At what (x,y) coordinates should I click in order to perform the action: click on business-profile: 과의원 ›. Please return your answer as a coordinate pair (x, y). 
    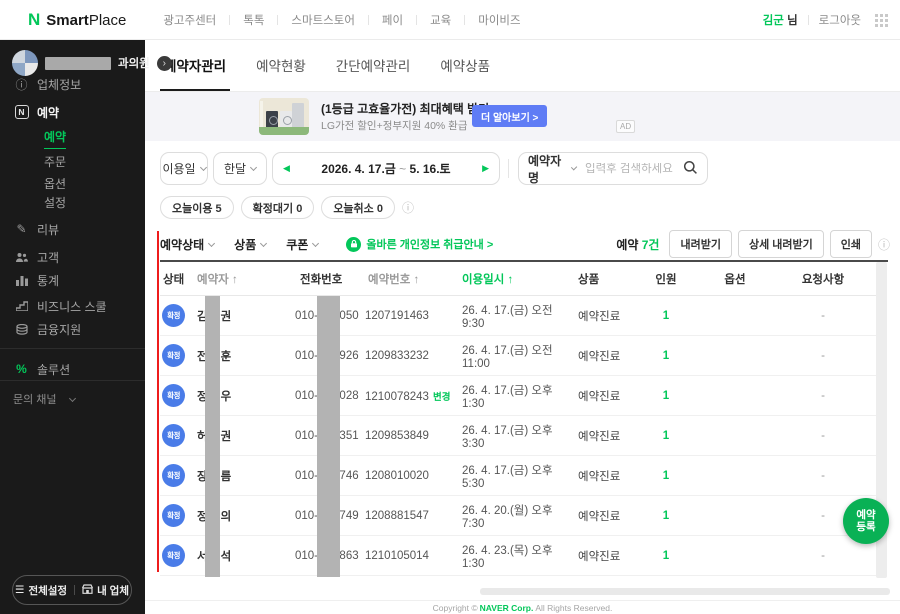
    Looking at the image, I should click on (92, 63).